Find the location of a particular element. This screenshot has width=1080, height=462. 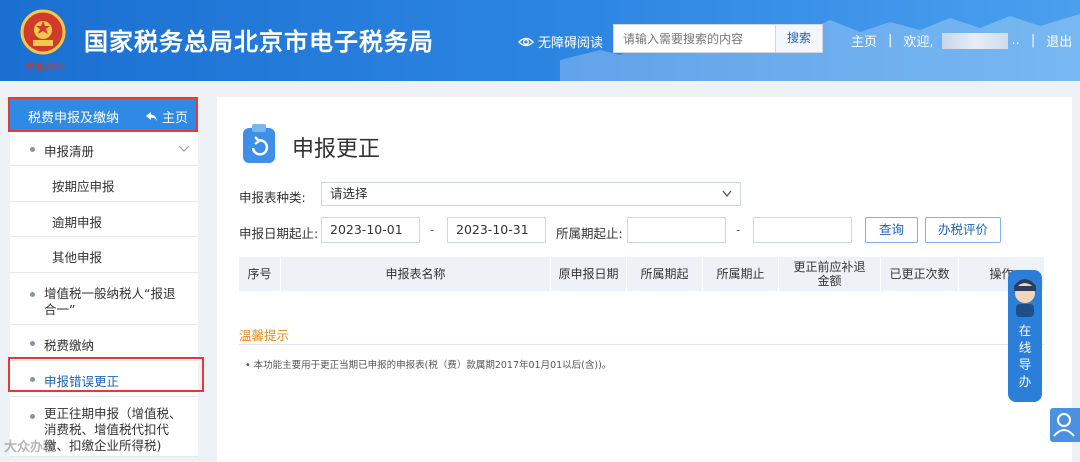

page-title: 申报更正 is located at coordinates (336, 149).